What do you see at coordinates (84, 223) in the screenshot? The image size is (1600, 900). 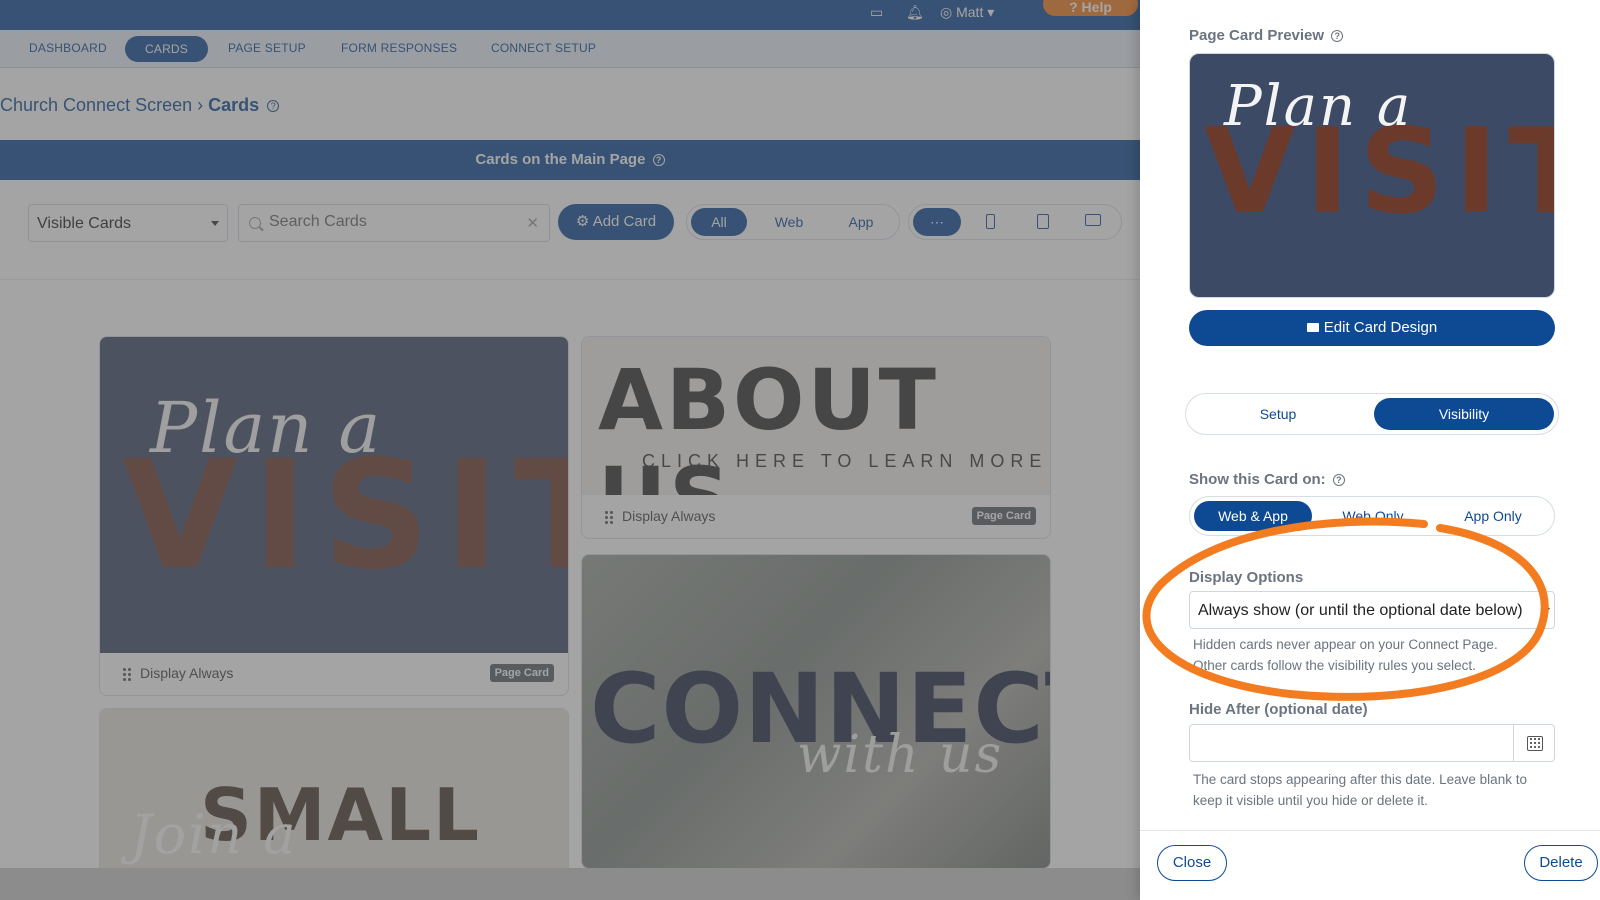 I see `filter-value: Visible Cards` at bounding box center [84, 223].